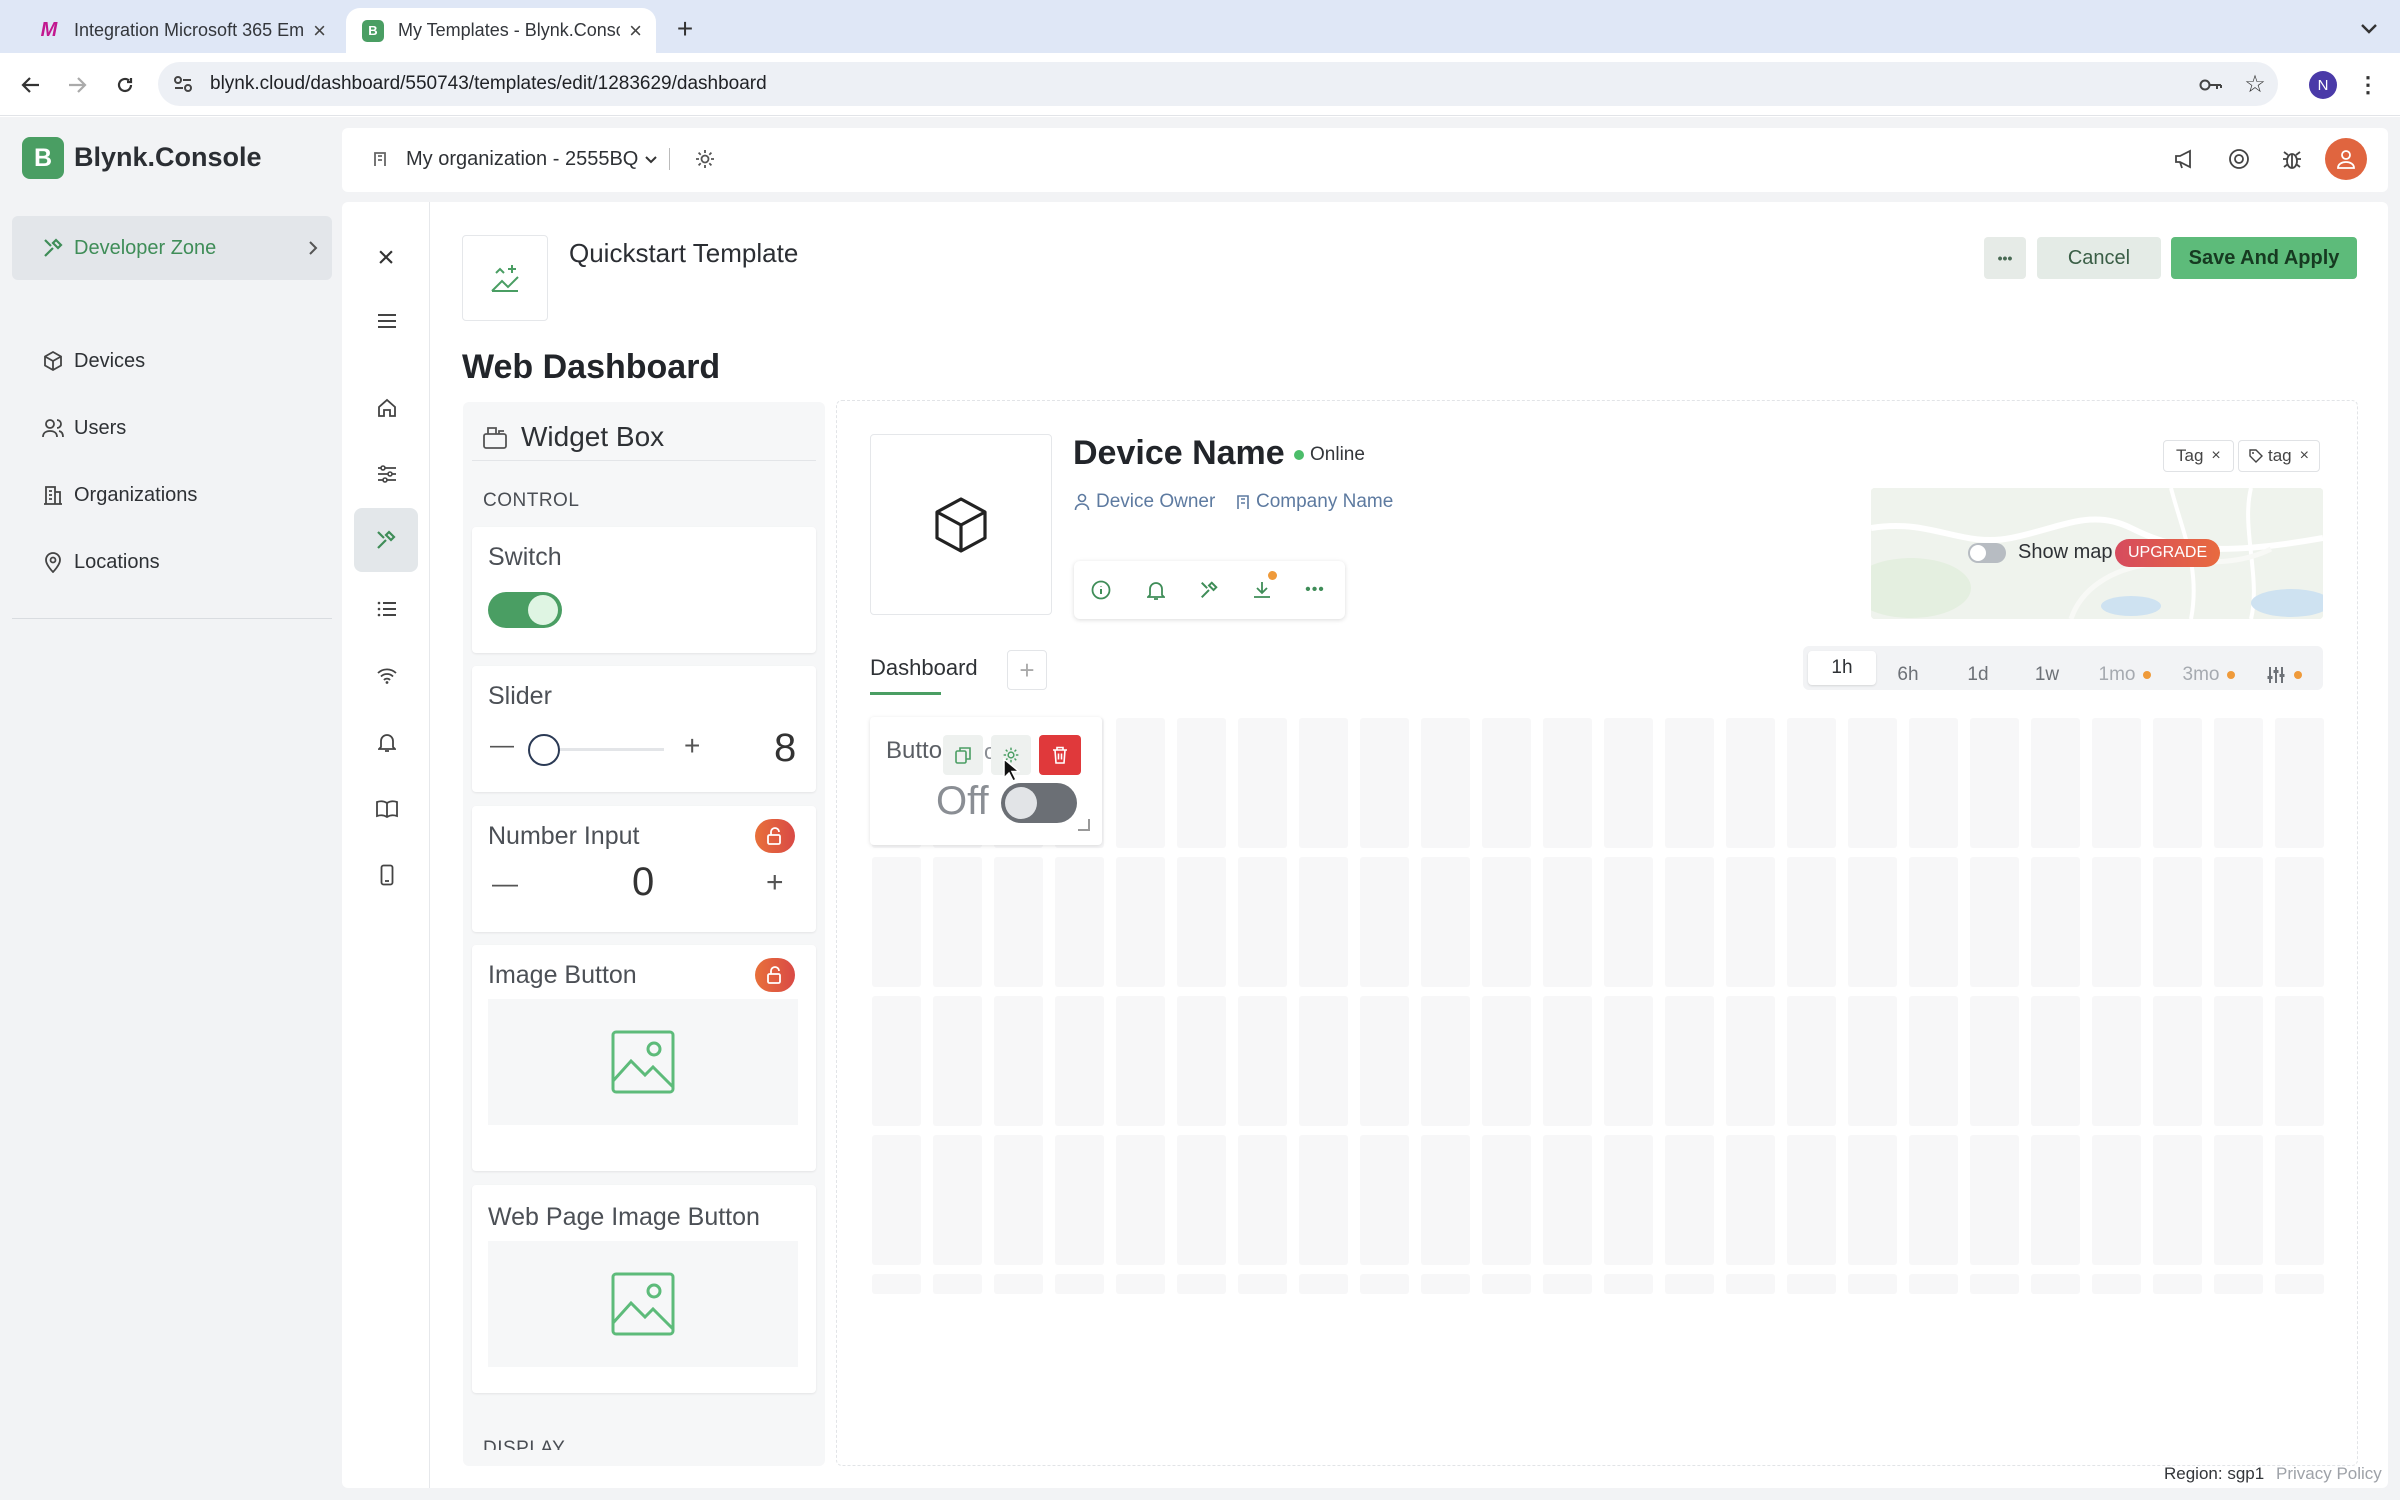 The image size is (2400, 1500). I want to click on tools-icon, so click(1209, 590).